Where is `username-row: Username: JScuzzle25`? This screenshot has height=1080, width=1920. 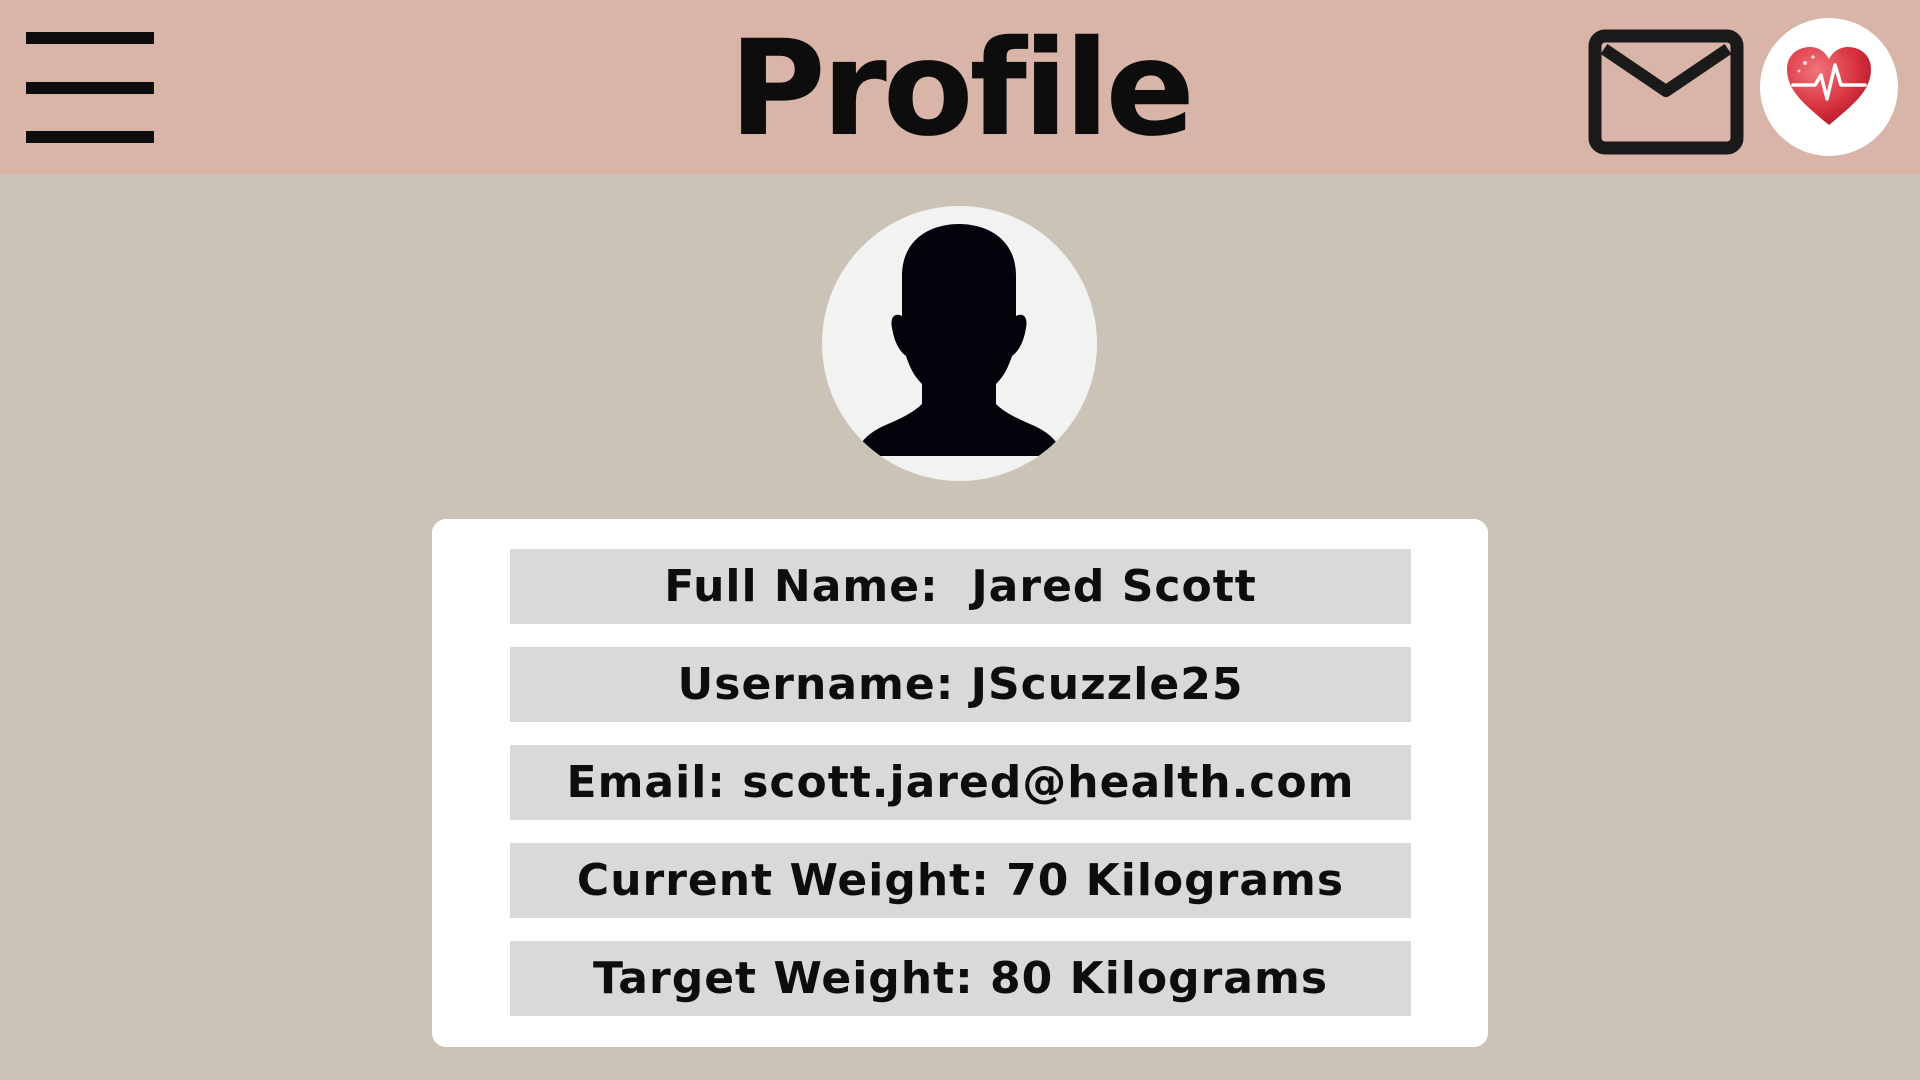
username-row: Username: JScuzzle25 is located at coordinates (960, 684).